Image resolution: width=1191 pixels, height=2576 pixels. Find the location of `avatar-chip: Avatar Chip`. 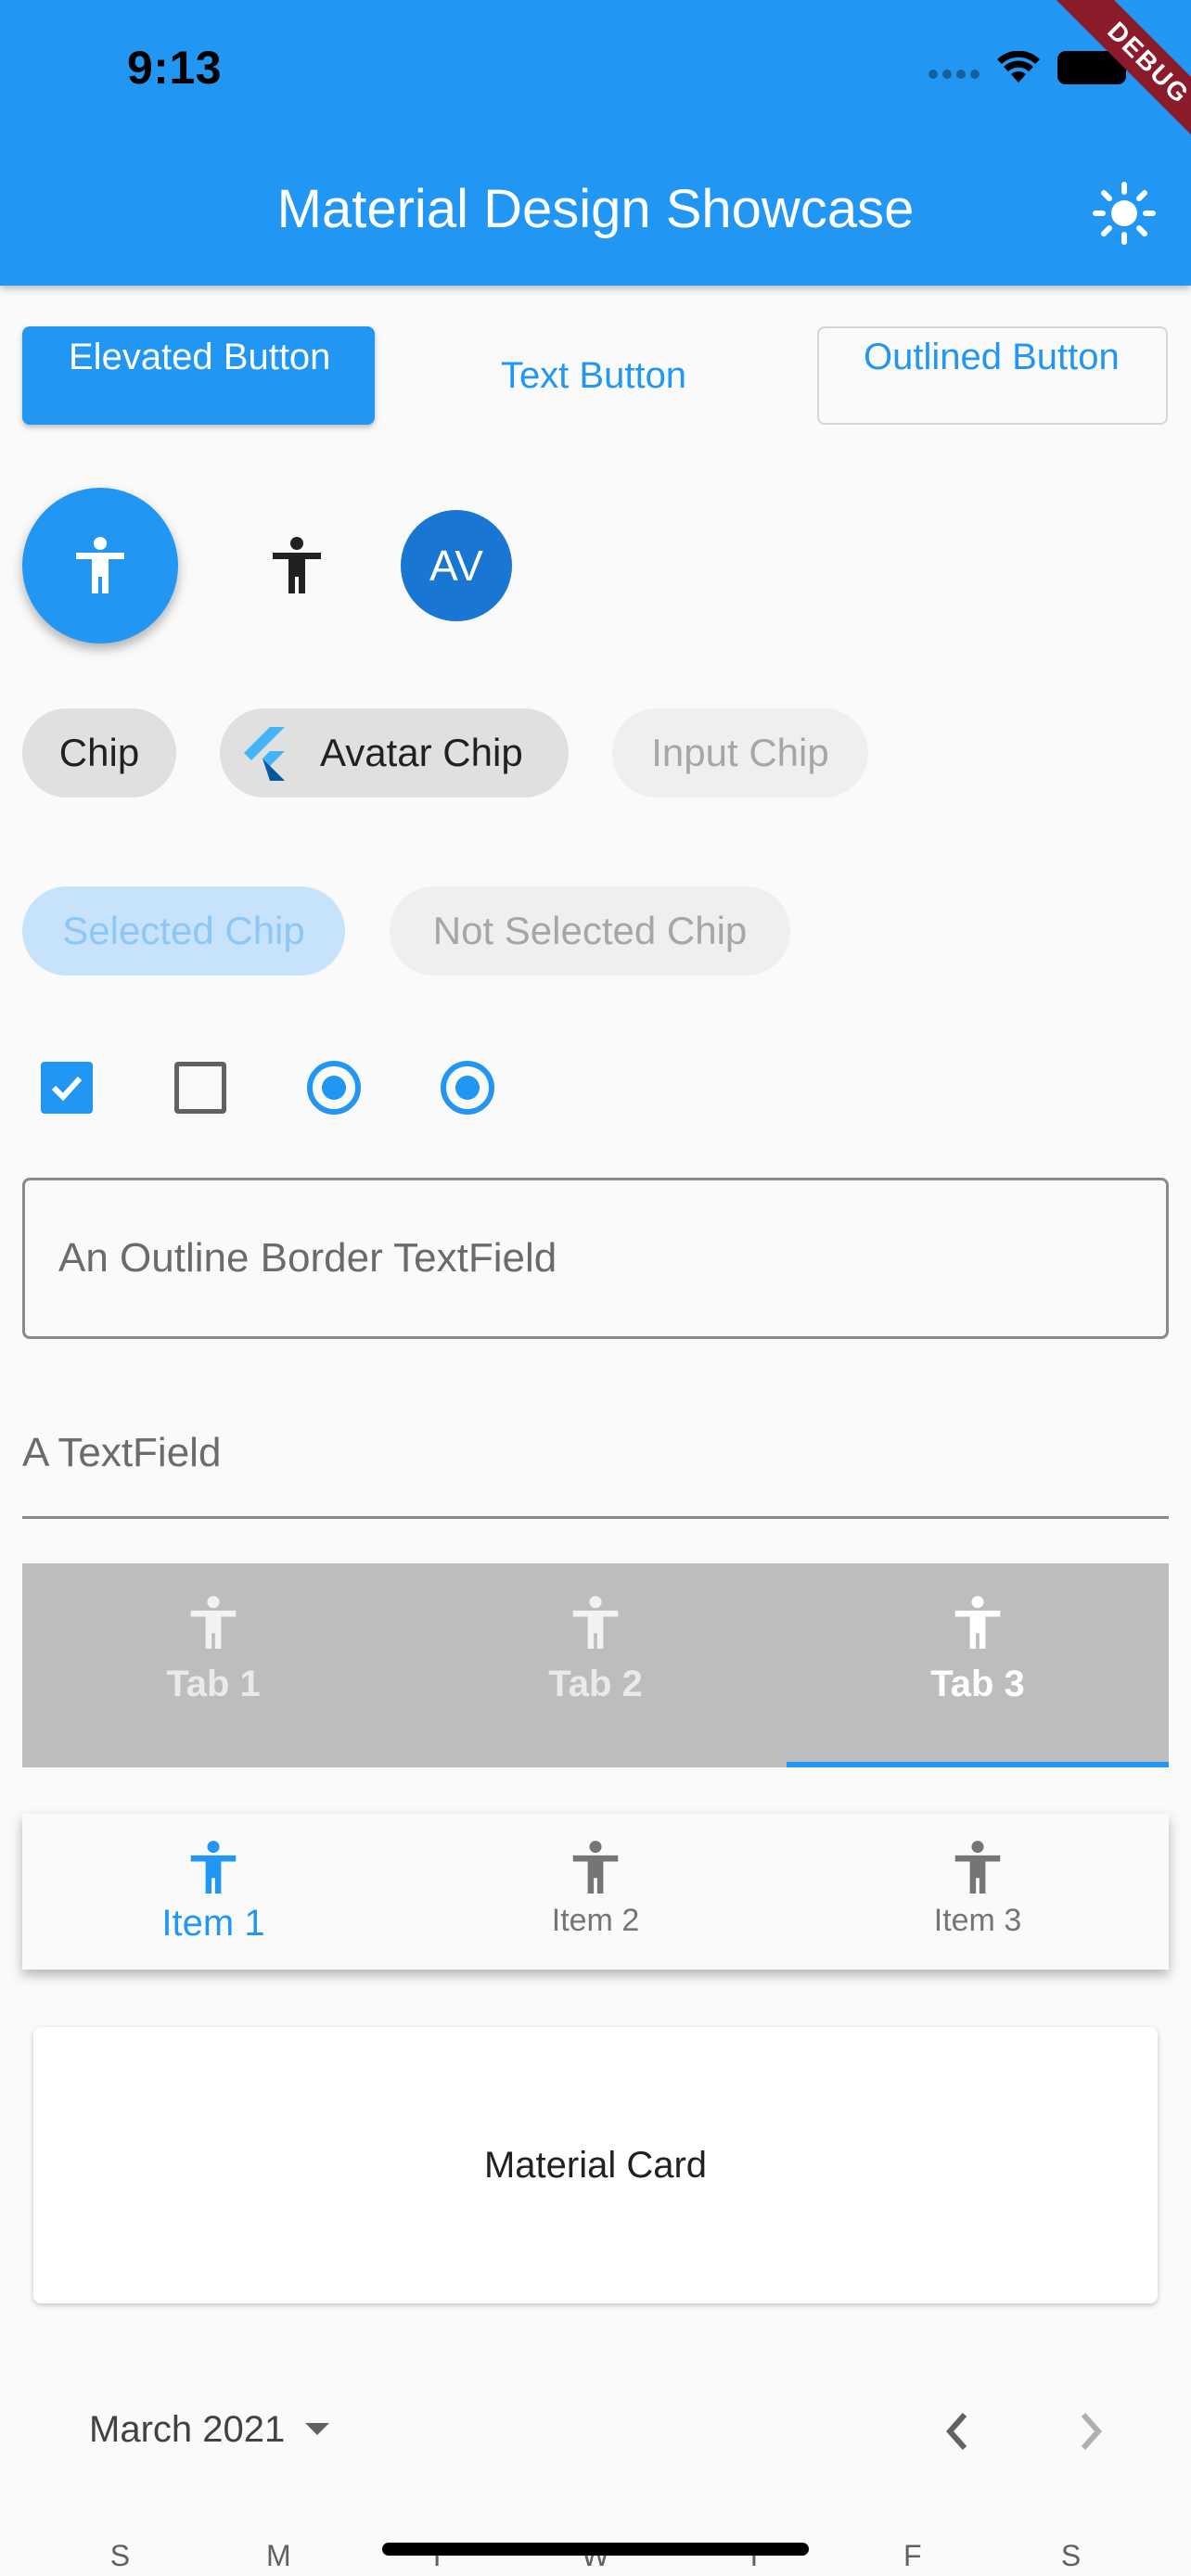

avatar-chip: Avatar Chip is located at coordinates (394, 752).